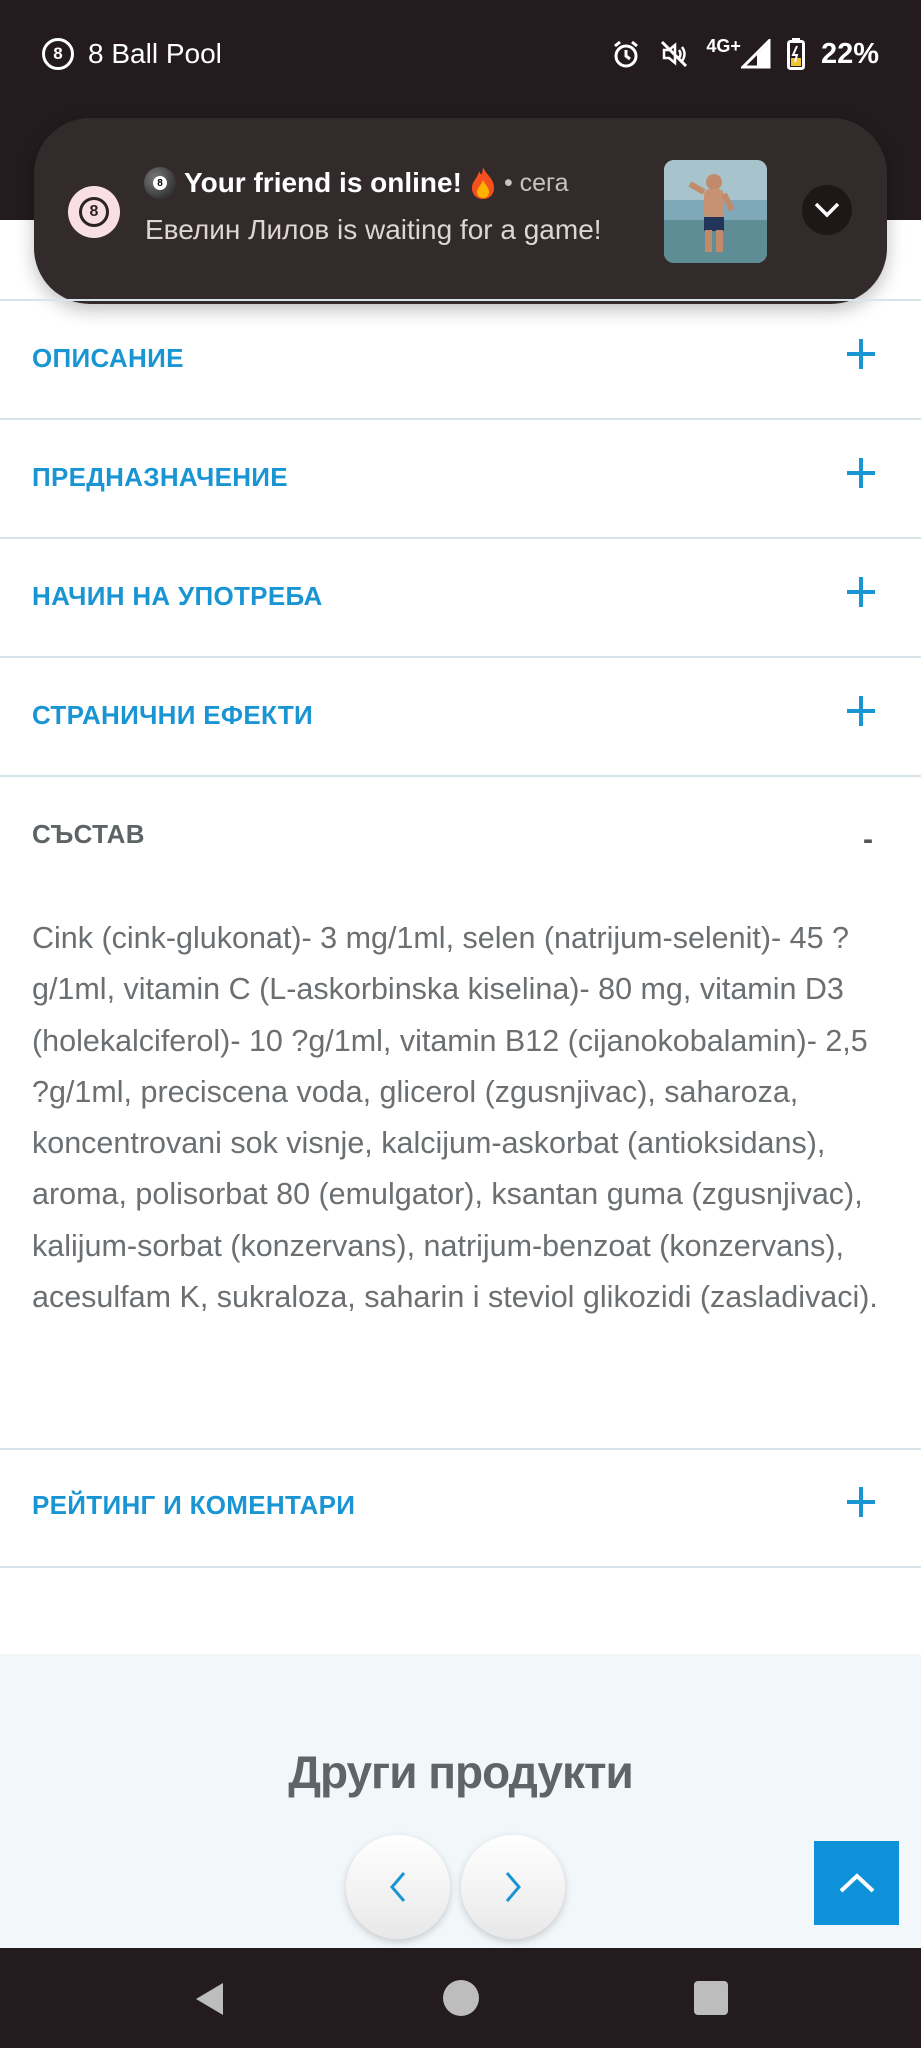 Image resolution: width=921 pixels, height=2048 pixels. What do you see at coordinates (160, 183) in the screenshot?
I see `pool-ball-emoji-icon: 8` at bounding box center [160, 183].